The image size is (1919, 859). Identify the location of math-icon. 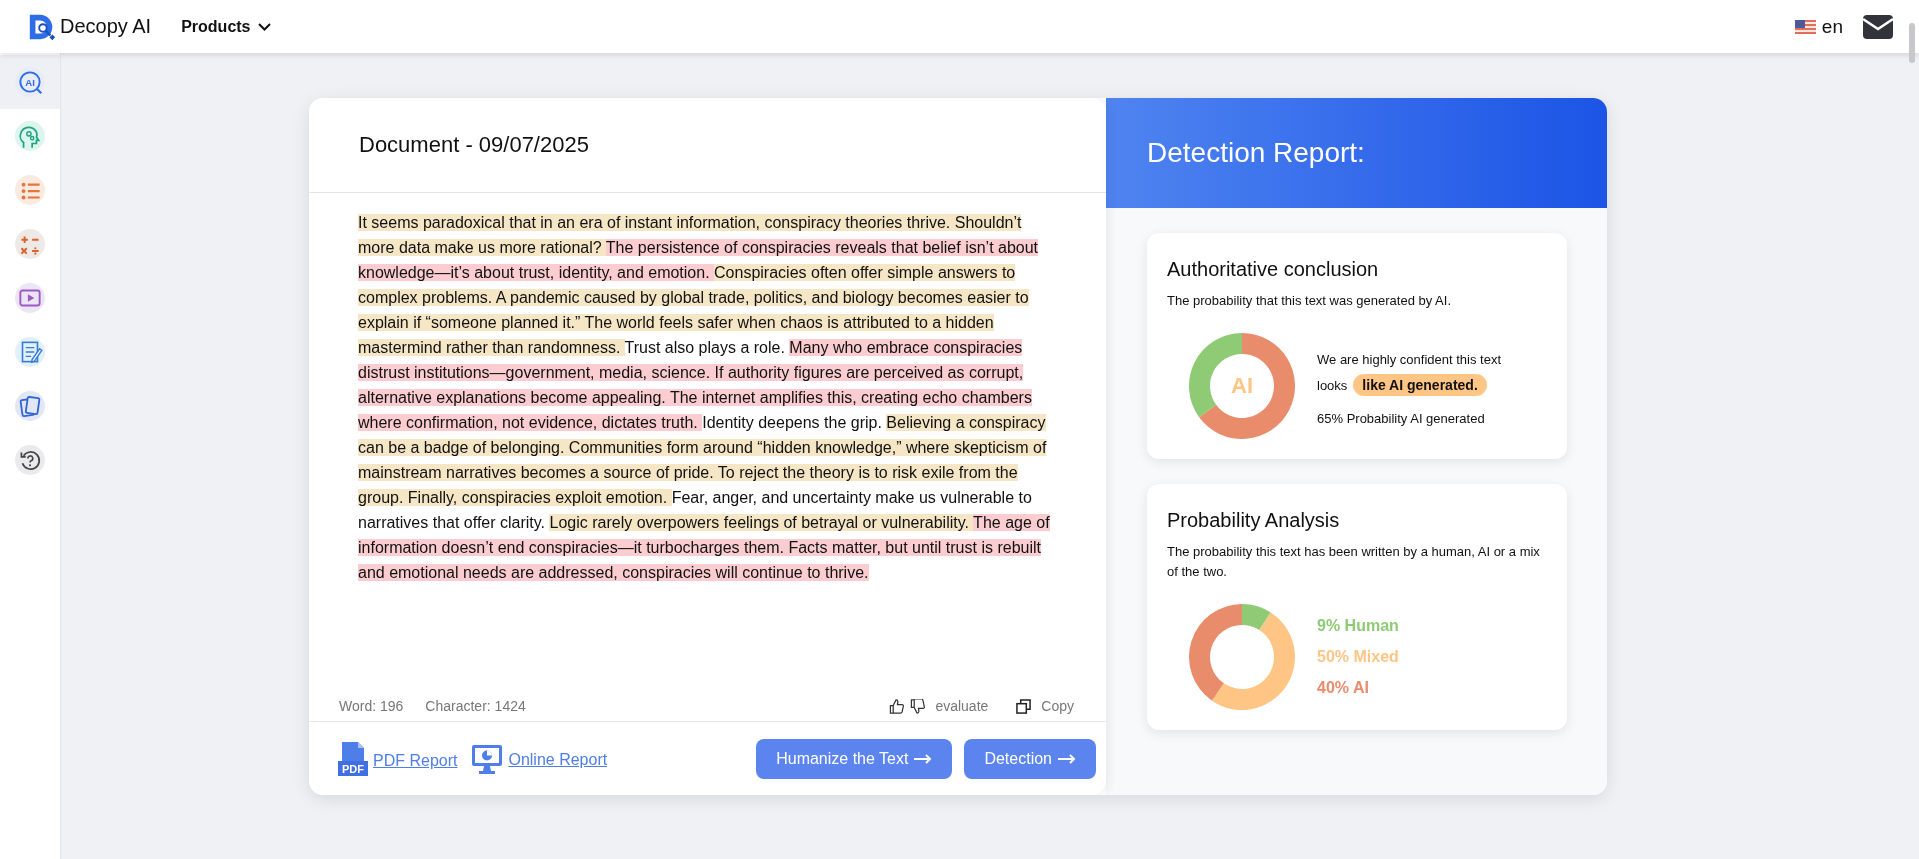
(30, 244).